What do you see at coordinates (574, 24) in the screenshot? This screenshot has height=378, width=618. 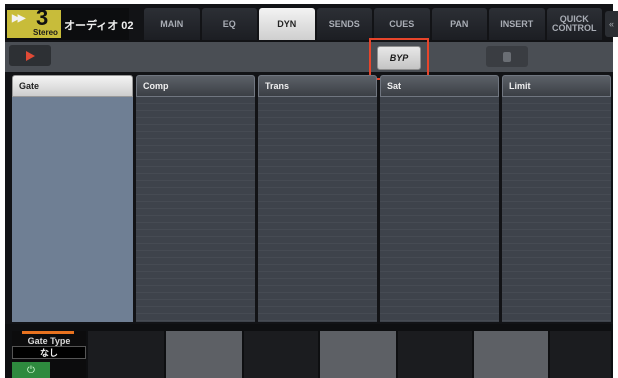 I see `tab-quick-control: QUICK CONTROL` at bounding box center [574, 24].